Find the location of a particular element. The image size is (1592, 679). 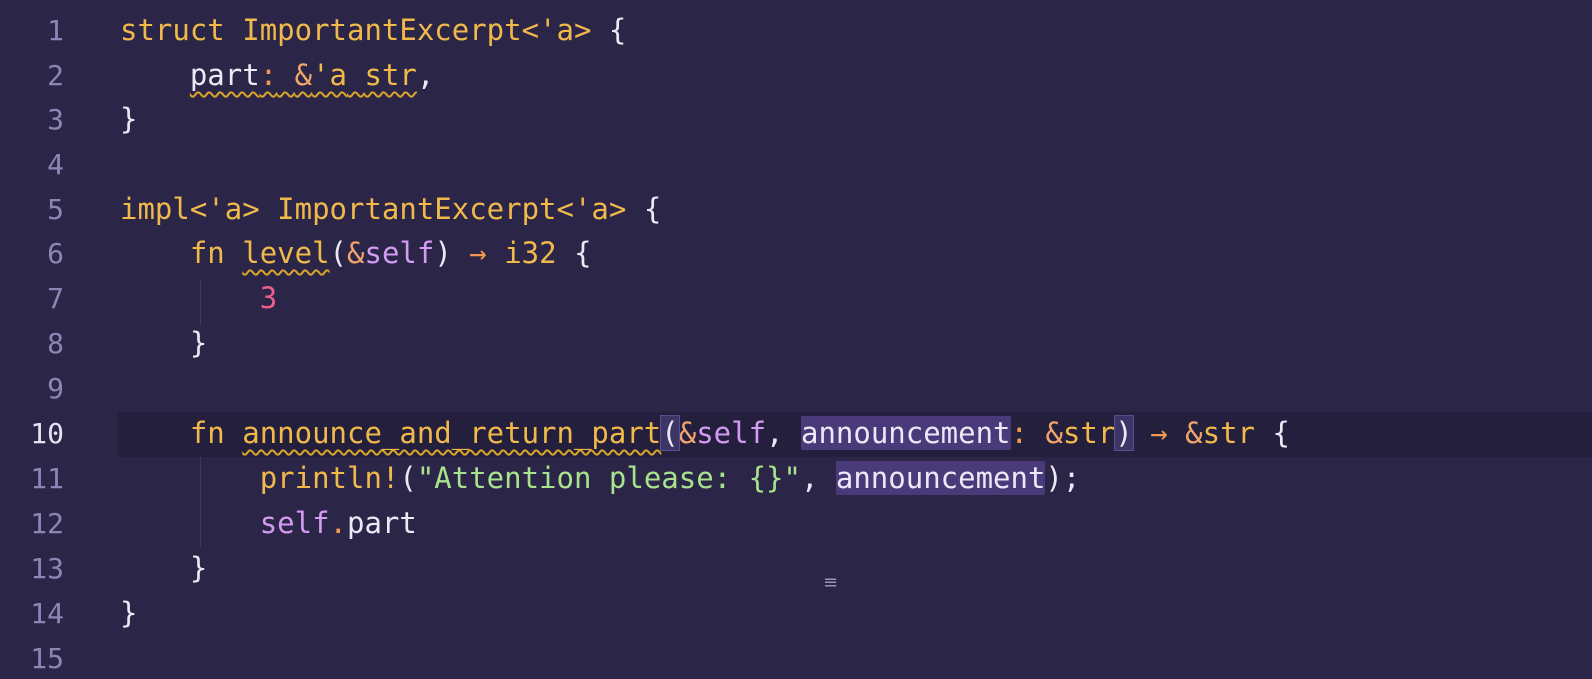

line-number: 1 is located at coordinates (55, 30).